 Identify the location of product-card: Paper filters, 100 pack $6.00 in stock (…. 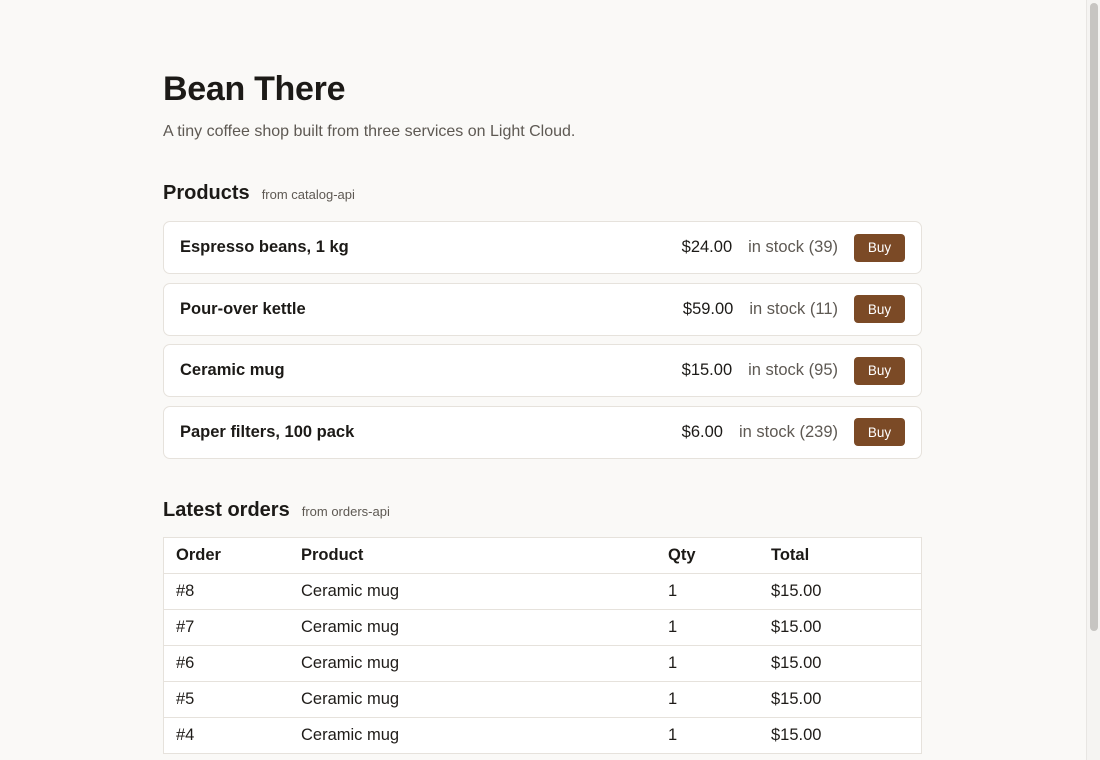
(542, 432).